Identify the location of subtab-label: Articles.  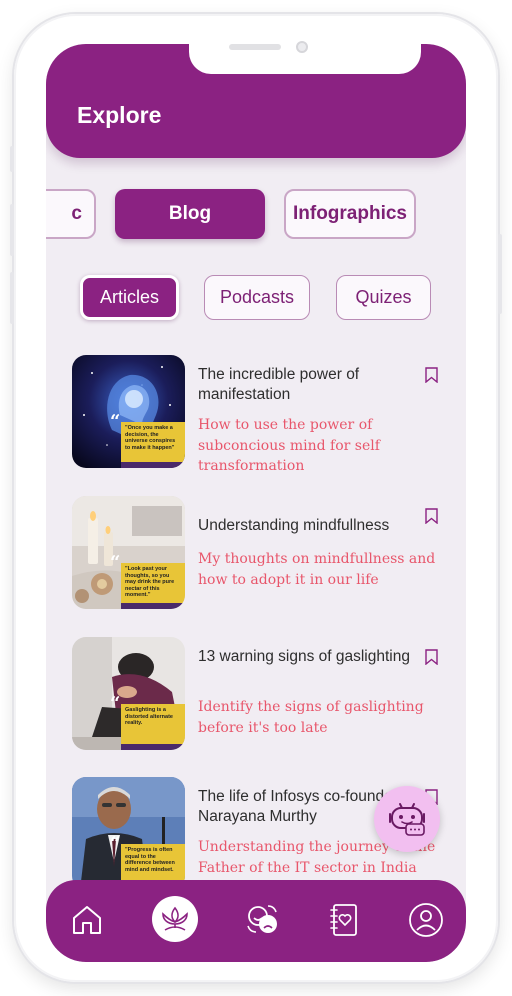
(129, 297).